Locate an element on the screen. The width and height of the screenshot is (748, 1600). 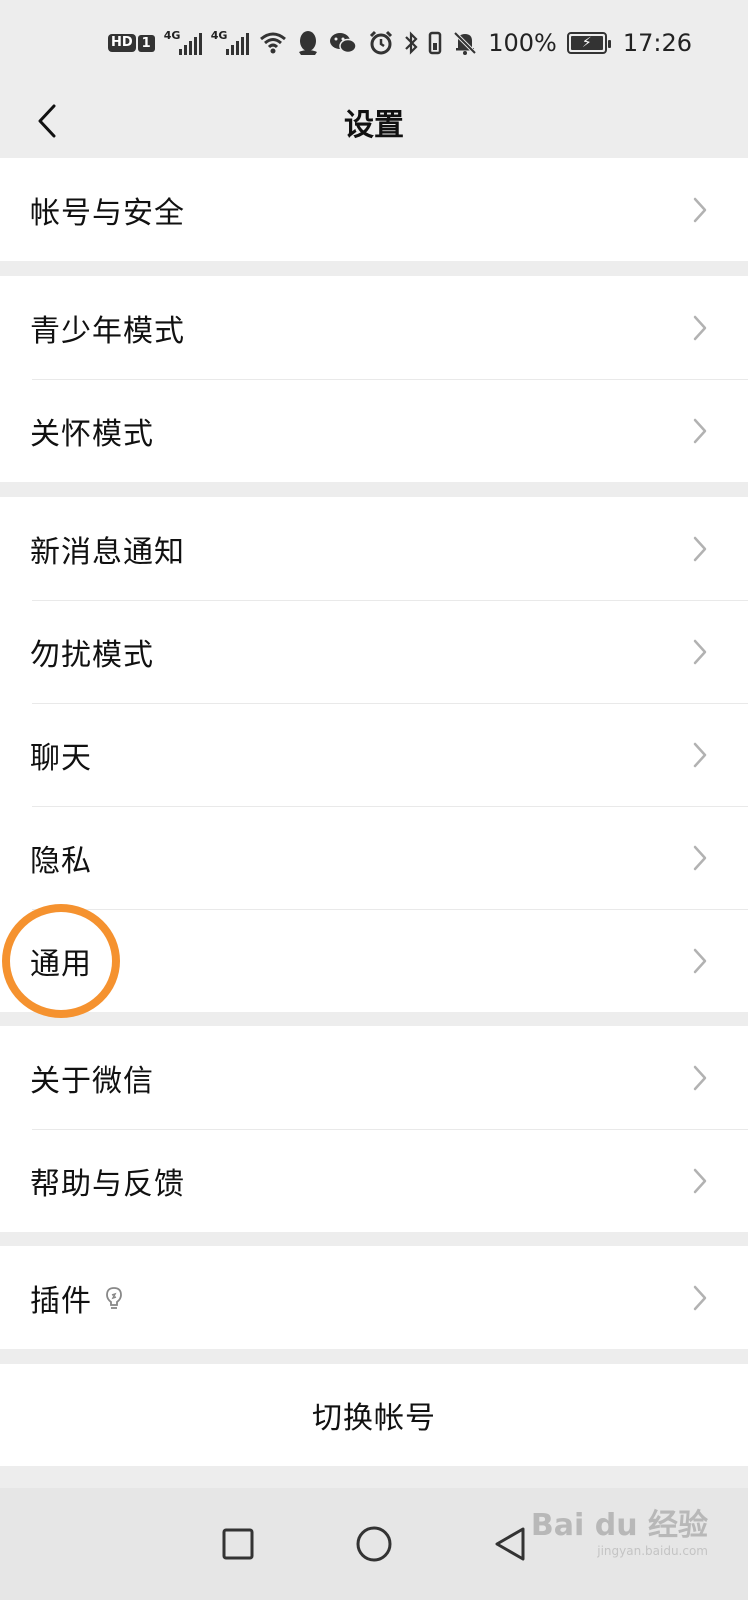
settings-item-label: 新消息通知 is located at coordinates (107, 552).